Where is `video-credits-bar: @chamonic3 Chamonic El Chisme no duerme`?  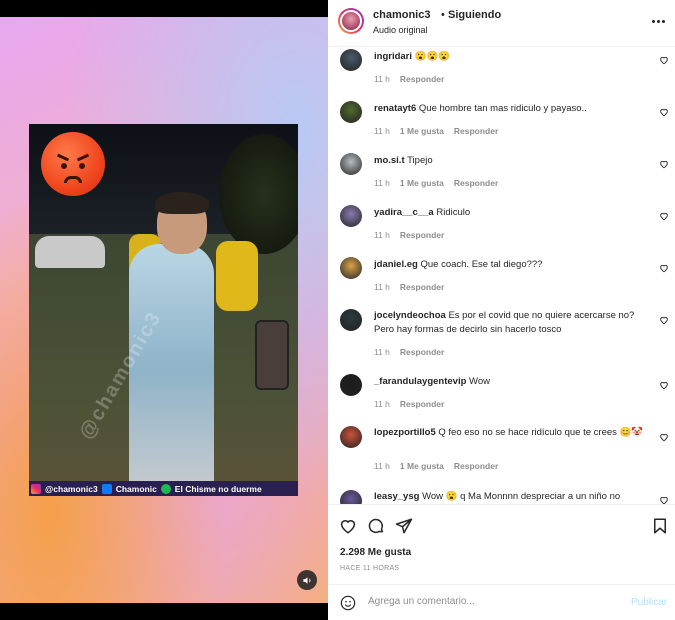 video-credits-bar: @chamonic3 Chamonic El Chisme no duerme is located at coordinates (163, 488).